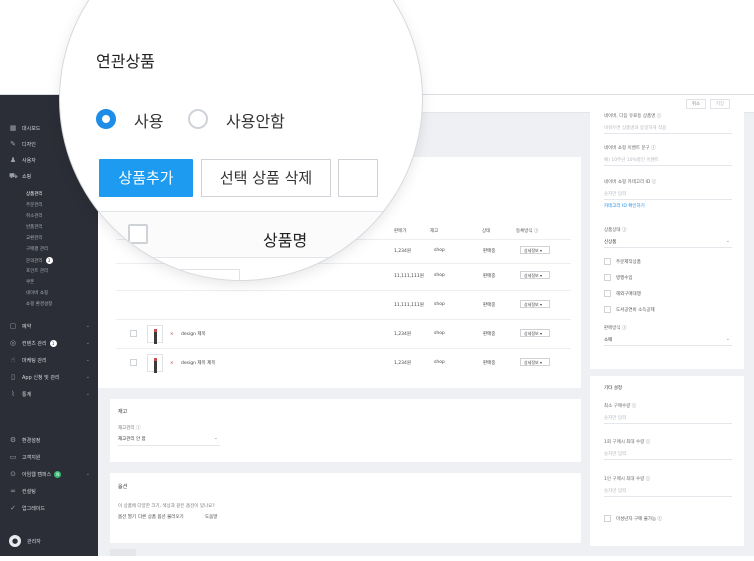 The width and height of the screenshot is (754, 561). Describe the element at coordinates (615, 328) in the screenshot. I see `sale-type-label: 판매방식 ⓘ` at that location.